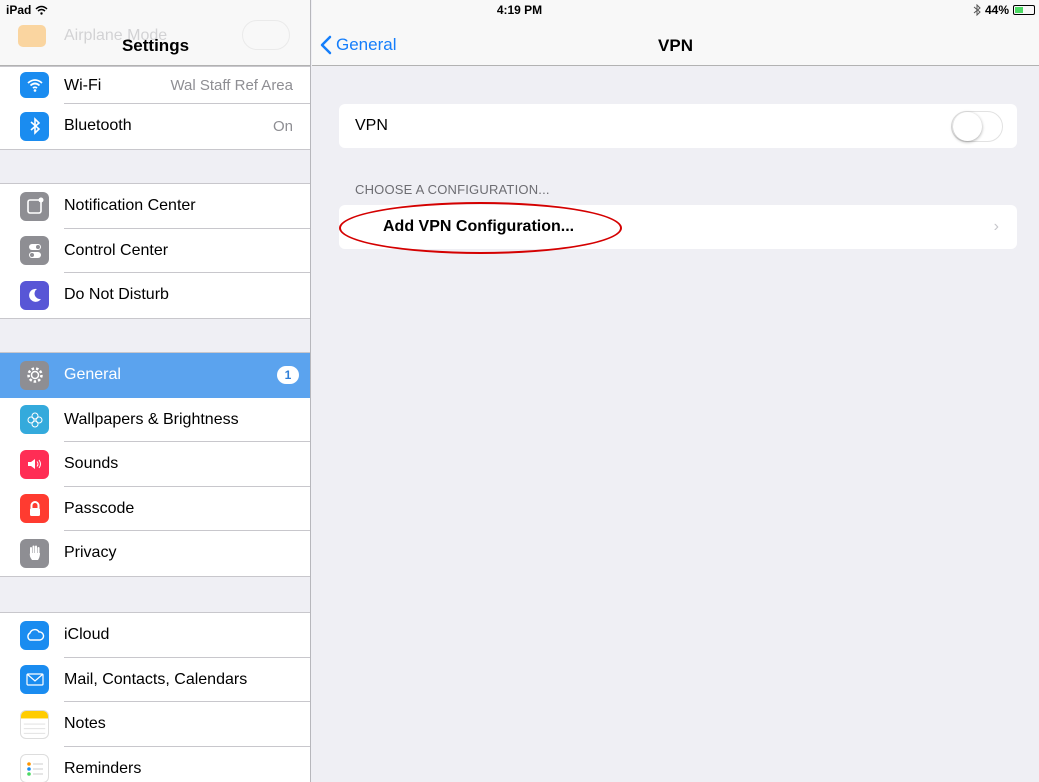 The image size is (1039, 782). What do you see at coordinates (155, 635) in the screenshot?
I see `sidebar-item-icloud: iCloud` at bounding box center [155, 635].